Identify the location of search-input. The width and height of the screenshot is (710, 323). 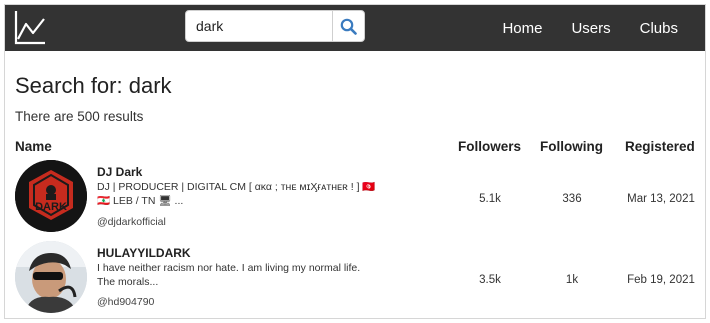
(260, 26).